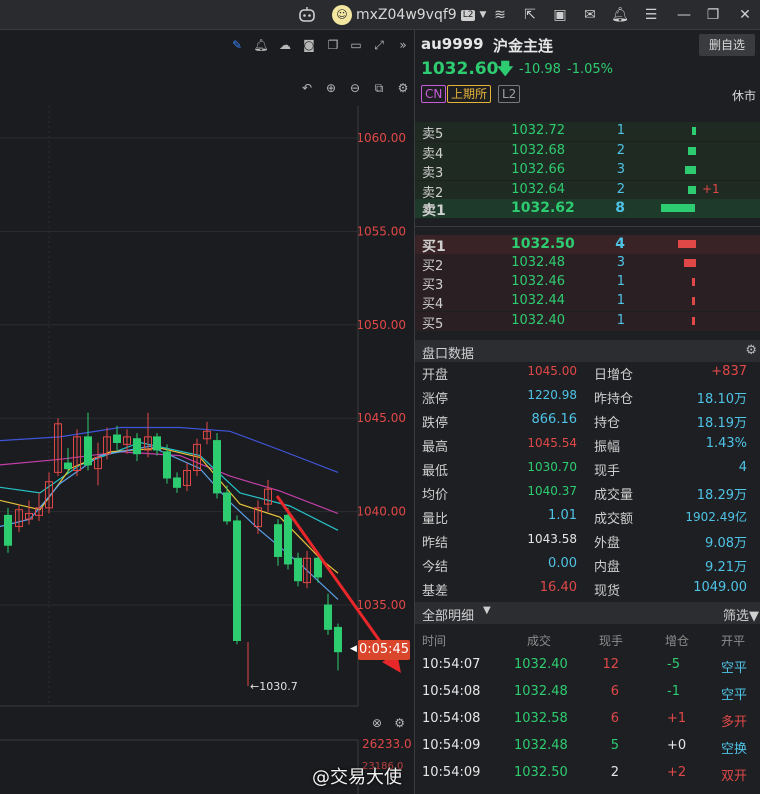 The height and width of the screenshot is (794, 760). I want to click on stats-header: 盘口数据 ⚙, so click(587, 351).